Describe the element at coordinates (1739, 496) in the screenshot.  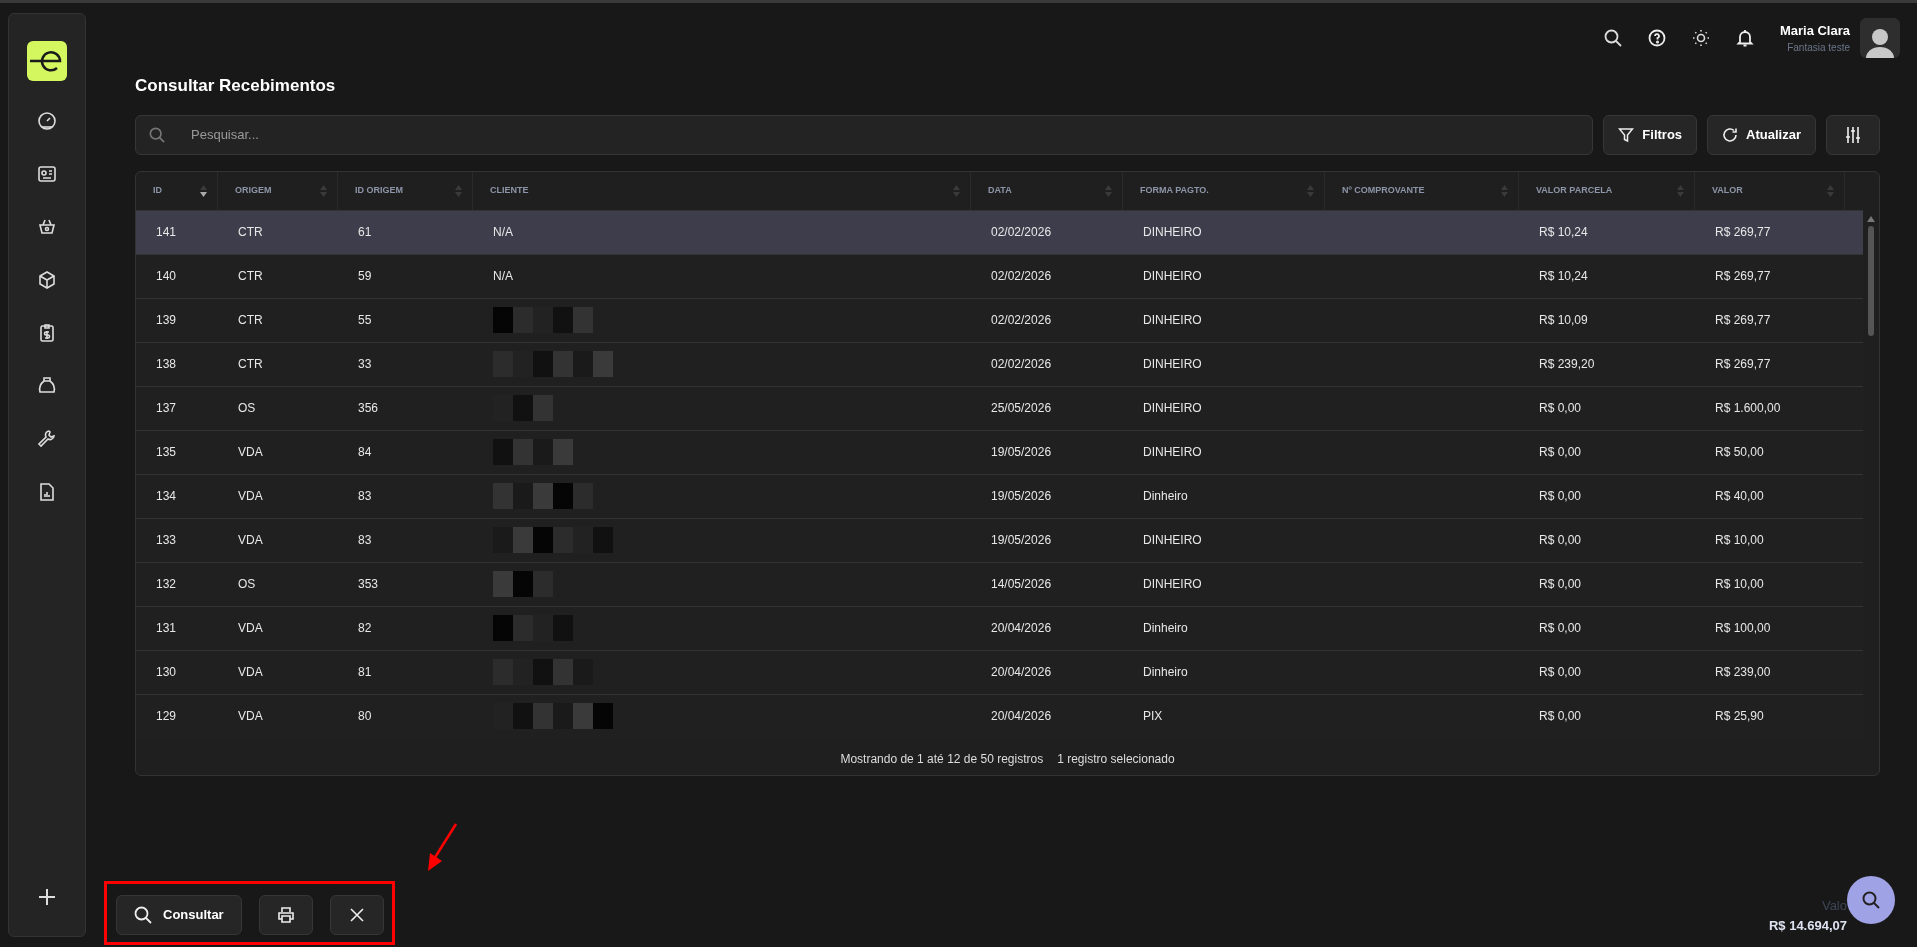
I see `table-cell-text: R$ 40,00` at that location.